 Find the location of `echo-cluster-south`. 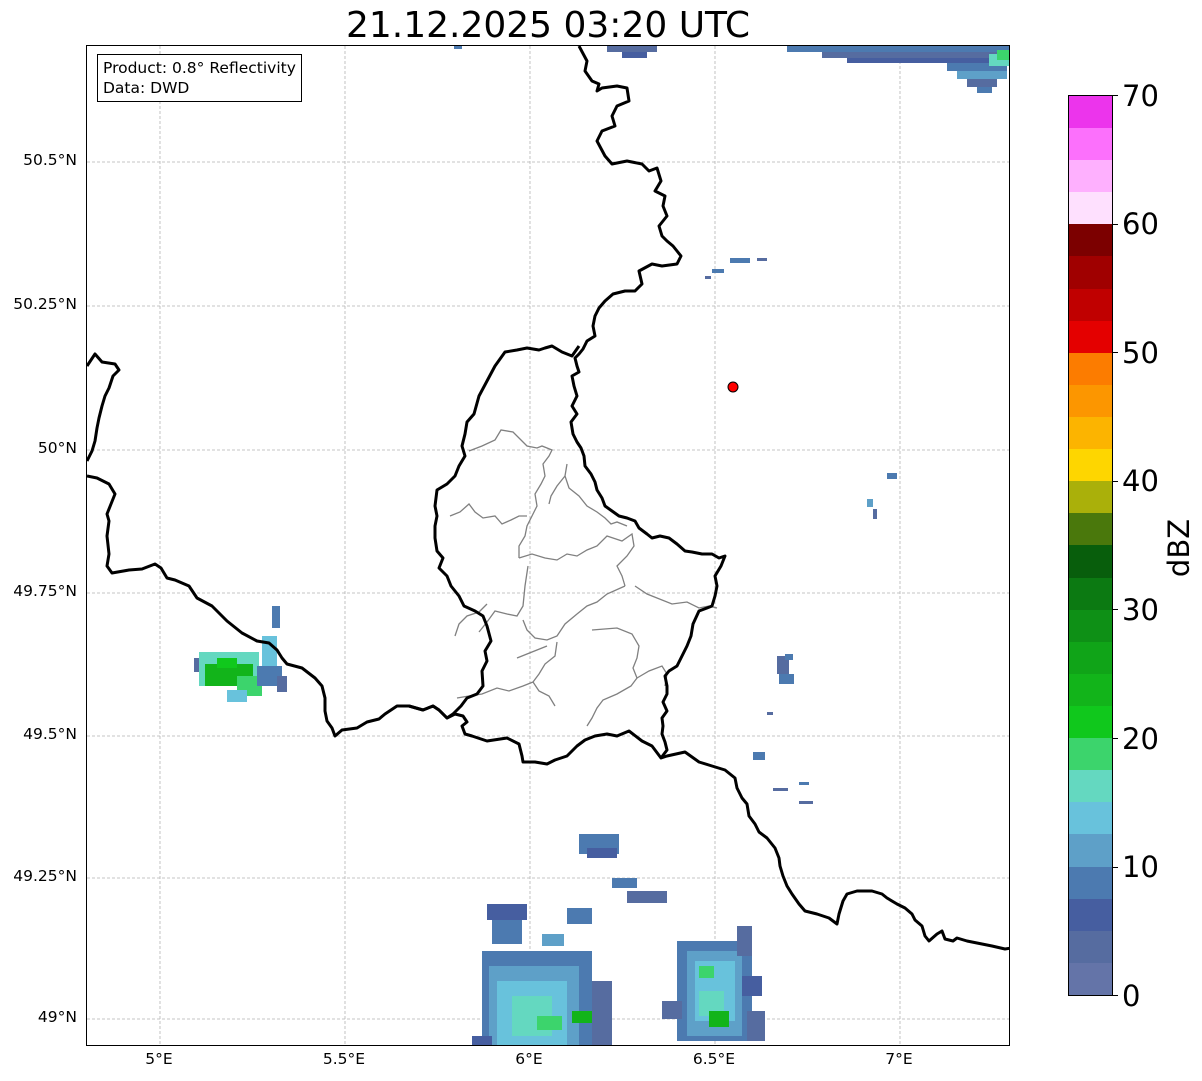

echo-cluster-south is located at coordinates (569, 939).